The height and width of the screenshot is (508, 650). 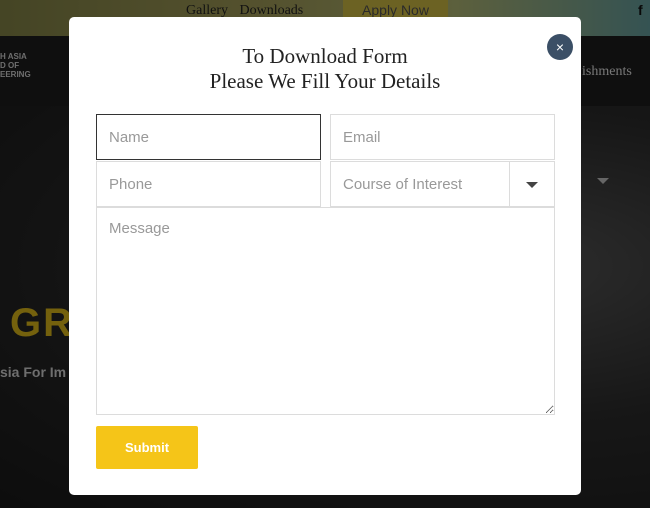 I want to click on email-input, so click(x=442, y=137).